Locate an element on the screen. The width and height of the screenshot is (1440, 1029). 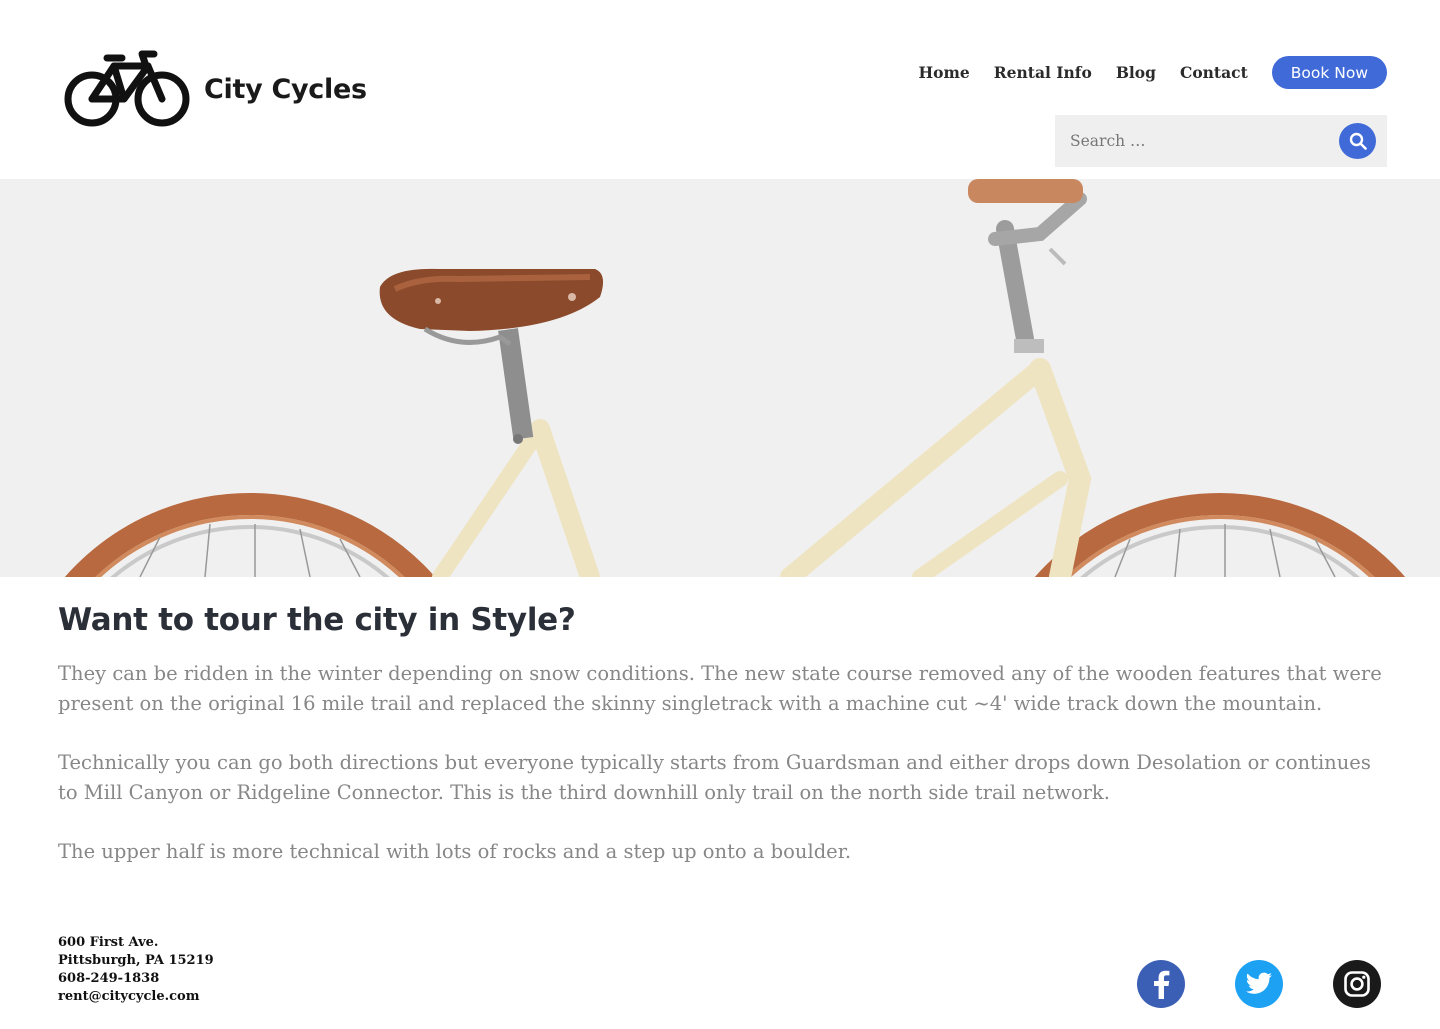
nav-blog: Blog is located at coordinates (1136, 72).